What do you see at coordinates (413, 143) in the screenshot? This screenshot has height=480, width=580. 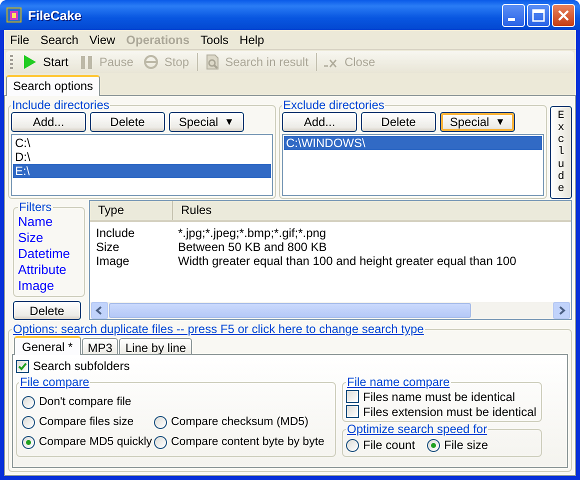 I see `list-item: C:\WINDOWS\` at bounding box center [413, 143].